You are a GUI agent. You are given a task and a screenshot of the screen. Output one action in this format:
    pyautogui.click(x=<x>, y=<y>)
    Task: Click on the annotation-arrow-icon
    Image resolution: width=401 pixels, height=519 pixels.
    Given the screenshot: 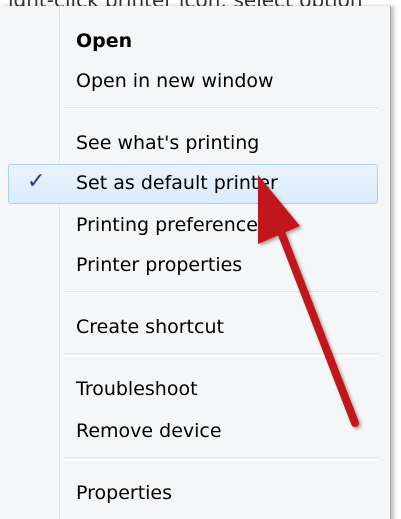 What is the action you would take?
    pyautogui.click(x=308, y=301)
    